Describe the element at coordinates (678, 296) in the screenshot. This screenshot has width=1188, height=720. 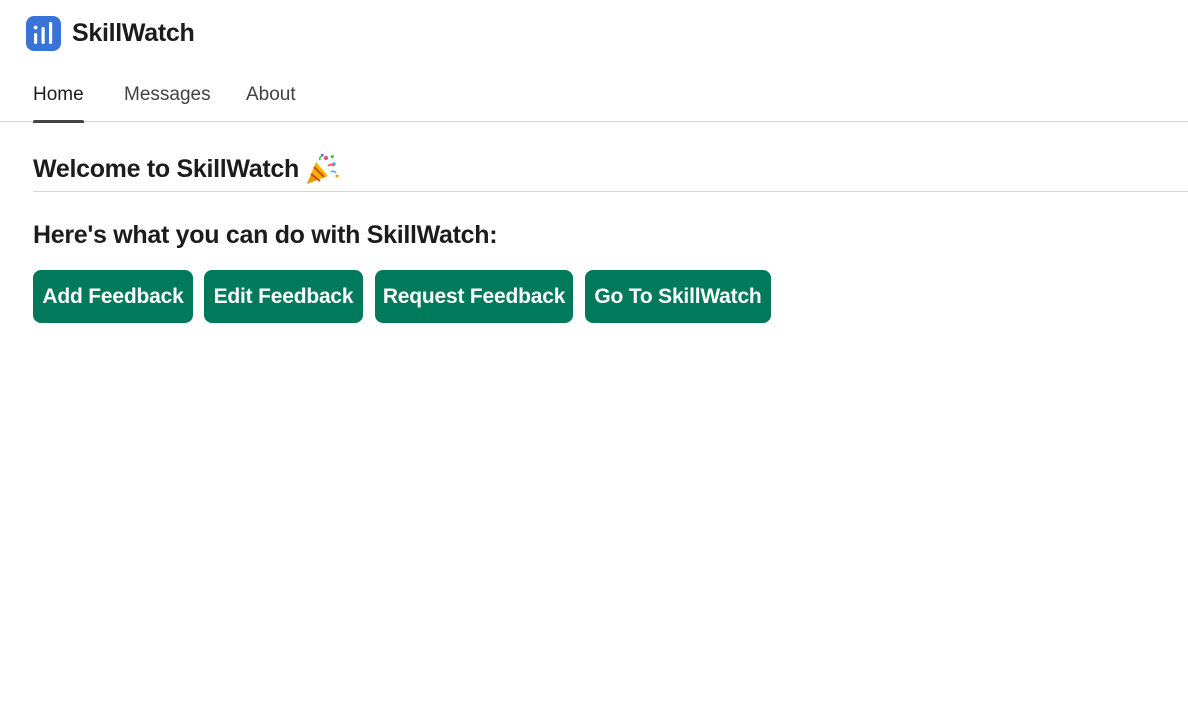
I see `go-to-skillwatch-button: Go To SkillWatch` at that location.